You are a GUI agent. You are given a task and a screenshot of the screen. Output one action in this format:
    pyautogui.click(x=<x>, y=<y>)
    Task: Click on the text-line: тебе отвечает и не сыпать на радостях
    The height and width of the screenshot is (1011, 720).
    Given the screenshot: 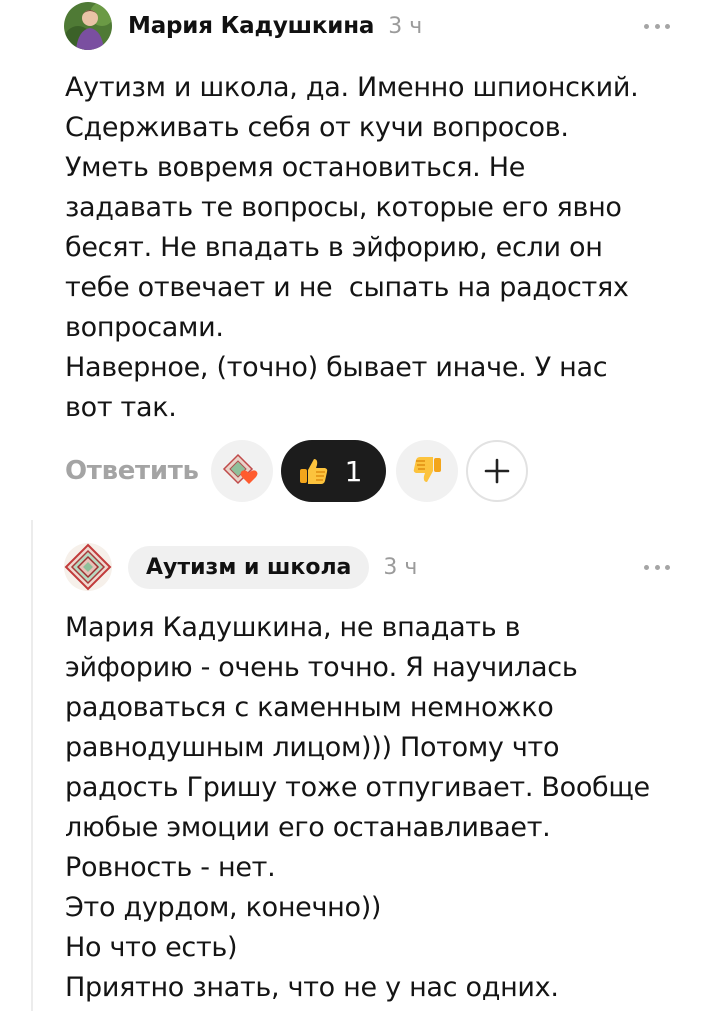 What is the action you would take?
    pyautogui.click(x=347, y=287)
    